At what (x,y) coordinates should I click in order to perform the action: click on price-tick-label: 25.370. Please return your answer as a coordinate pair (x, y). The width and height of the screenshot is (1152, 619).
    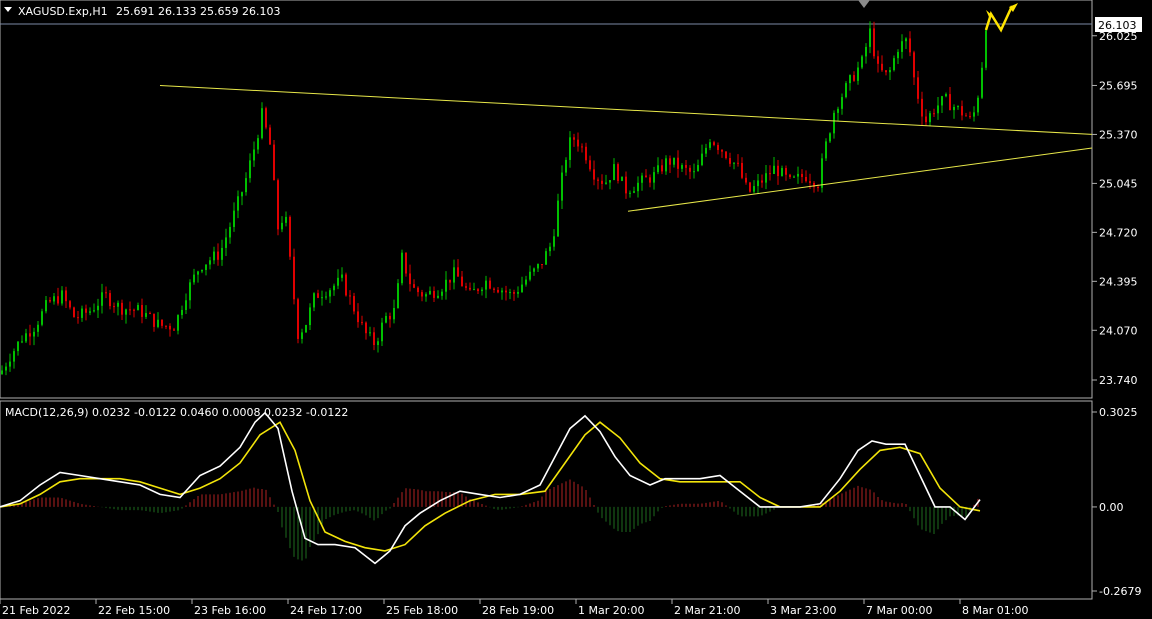
    Looking at the image, I should click on (1118, 134).